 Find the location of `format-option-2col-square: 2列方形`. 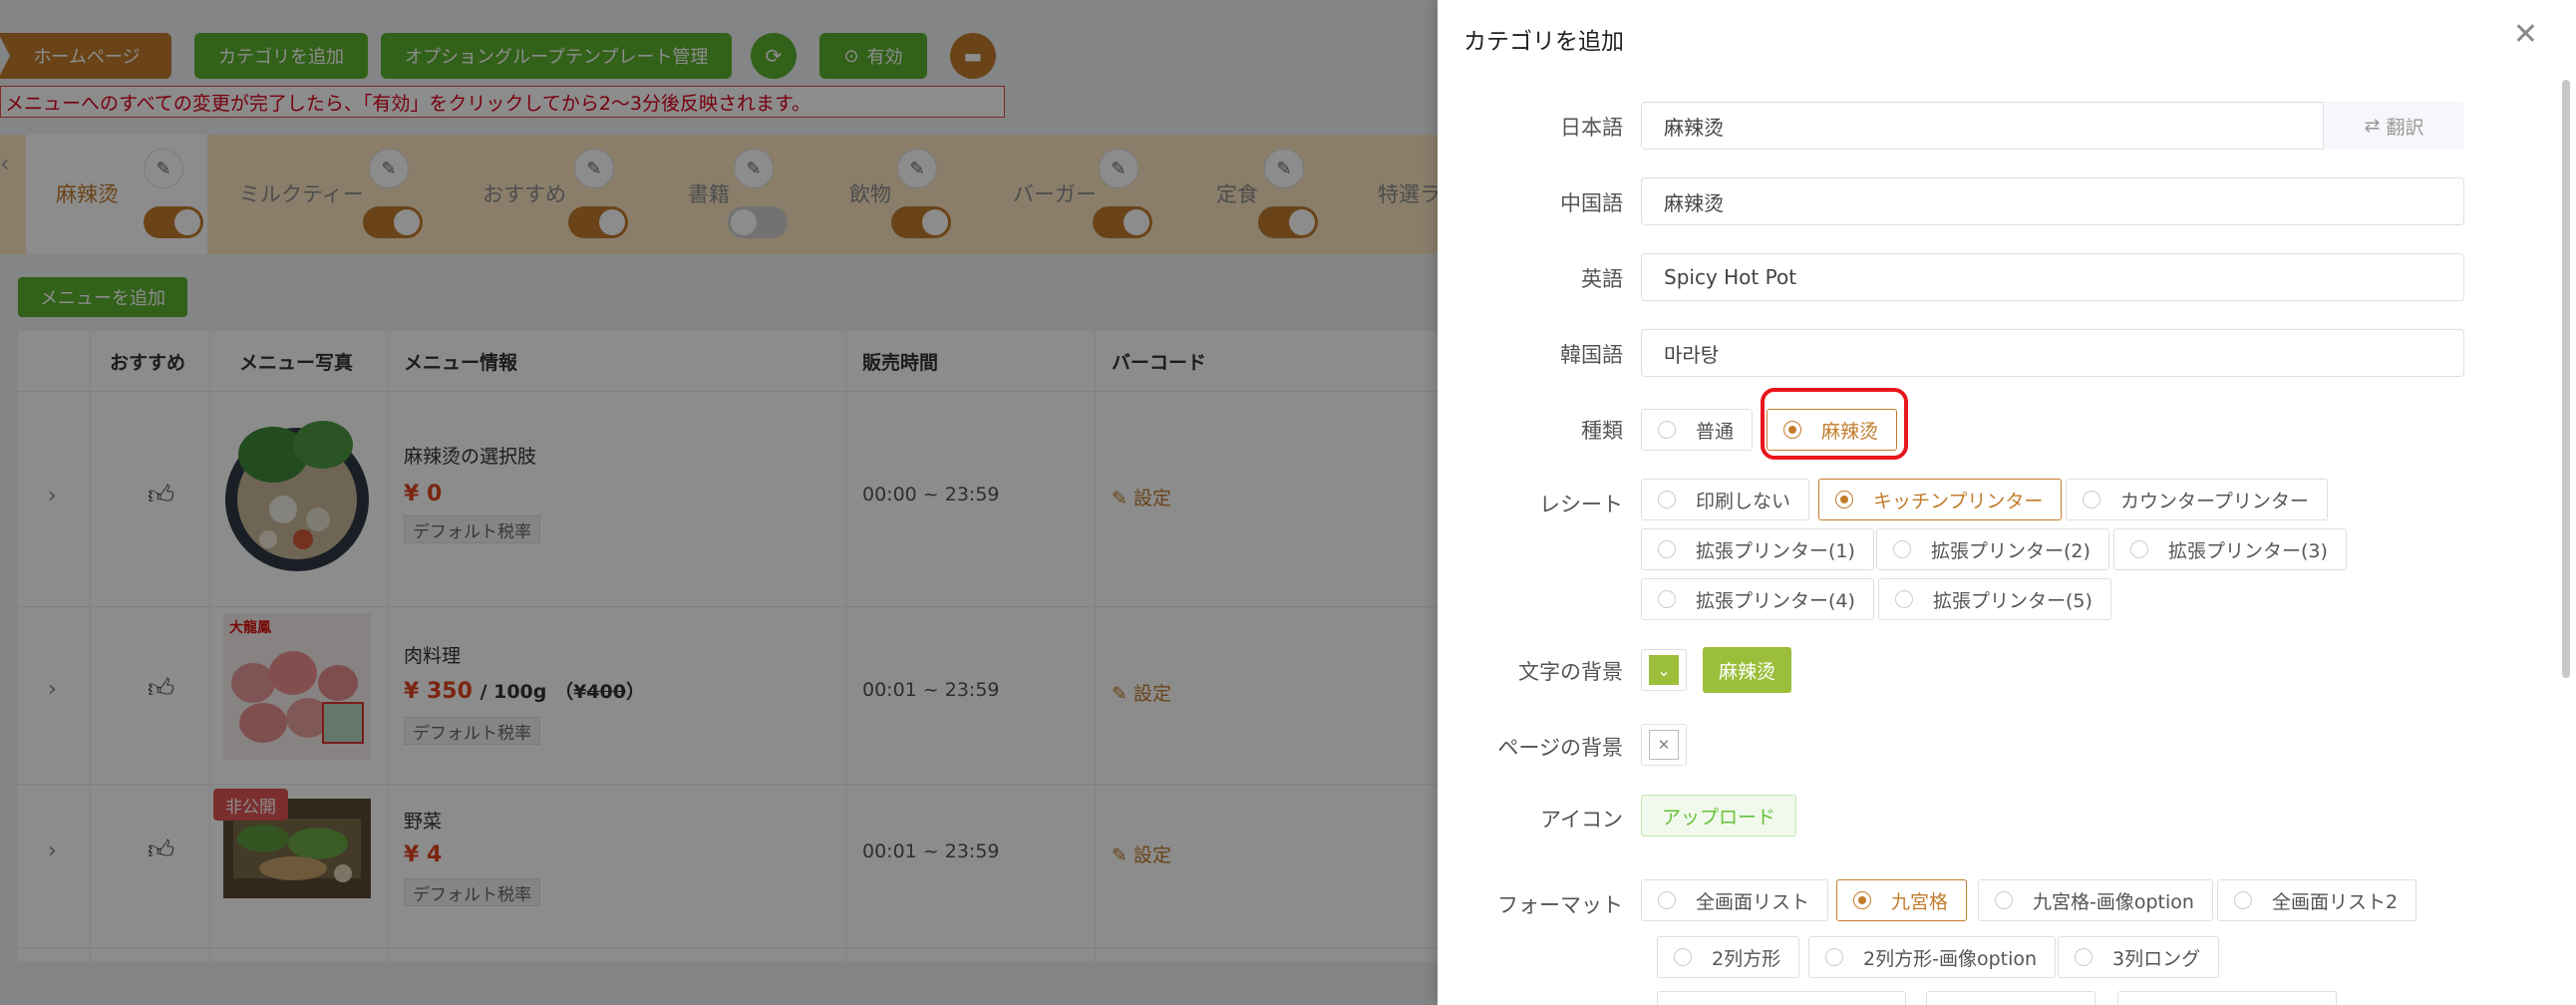

format-option-2col-square: 2列方形 is located at coordinates (1728, 957).